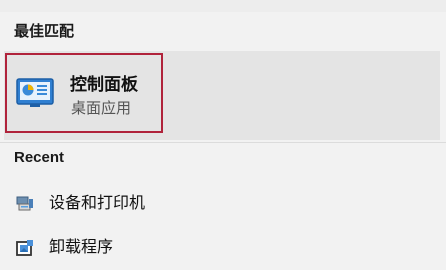 The image size is (446, 270). Describe the element at coordinates (101, 108) in the screenshot. I see `app-subtitle: 桌面应用` at that location.